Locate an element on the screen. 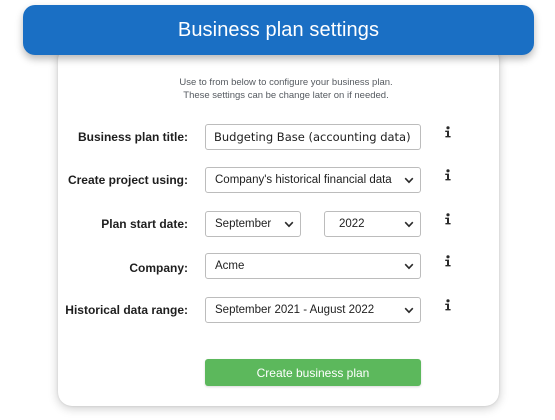  start-month-select: September is located at coordinates (253, 224).